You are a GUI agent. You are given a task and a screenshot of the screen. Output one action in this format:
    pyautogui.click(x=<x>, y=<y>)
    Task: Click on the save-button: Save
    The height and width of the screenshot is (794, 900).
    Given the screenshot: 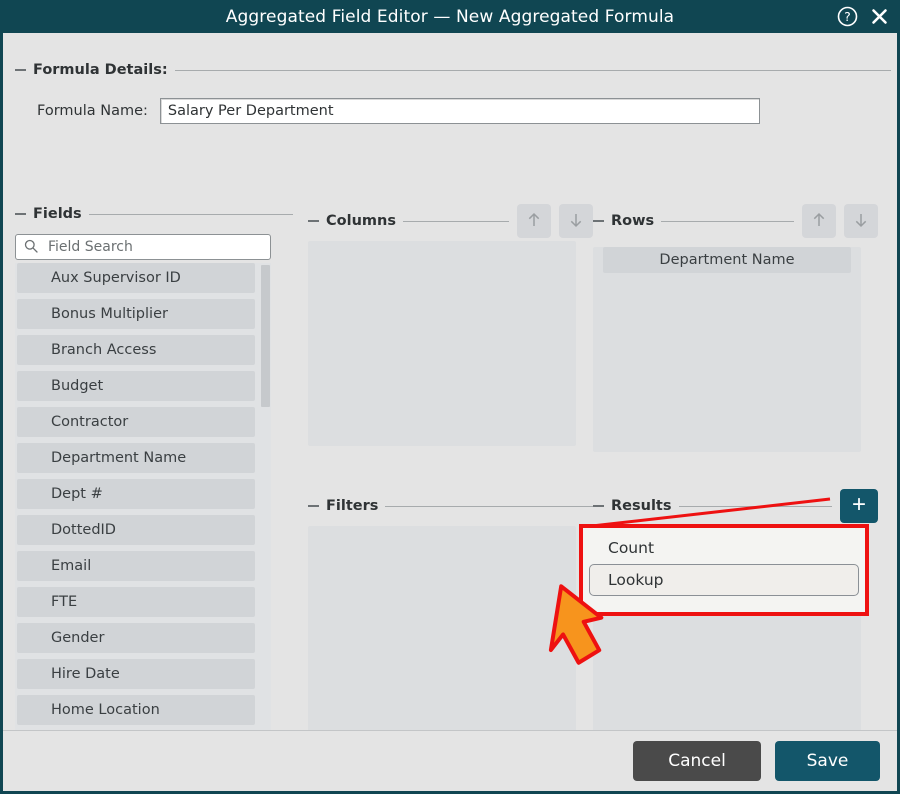 What is the action you would take?
    pyautogui.click(x=827, y=761)
    